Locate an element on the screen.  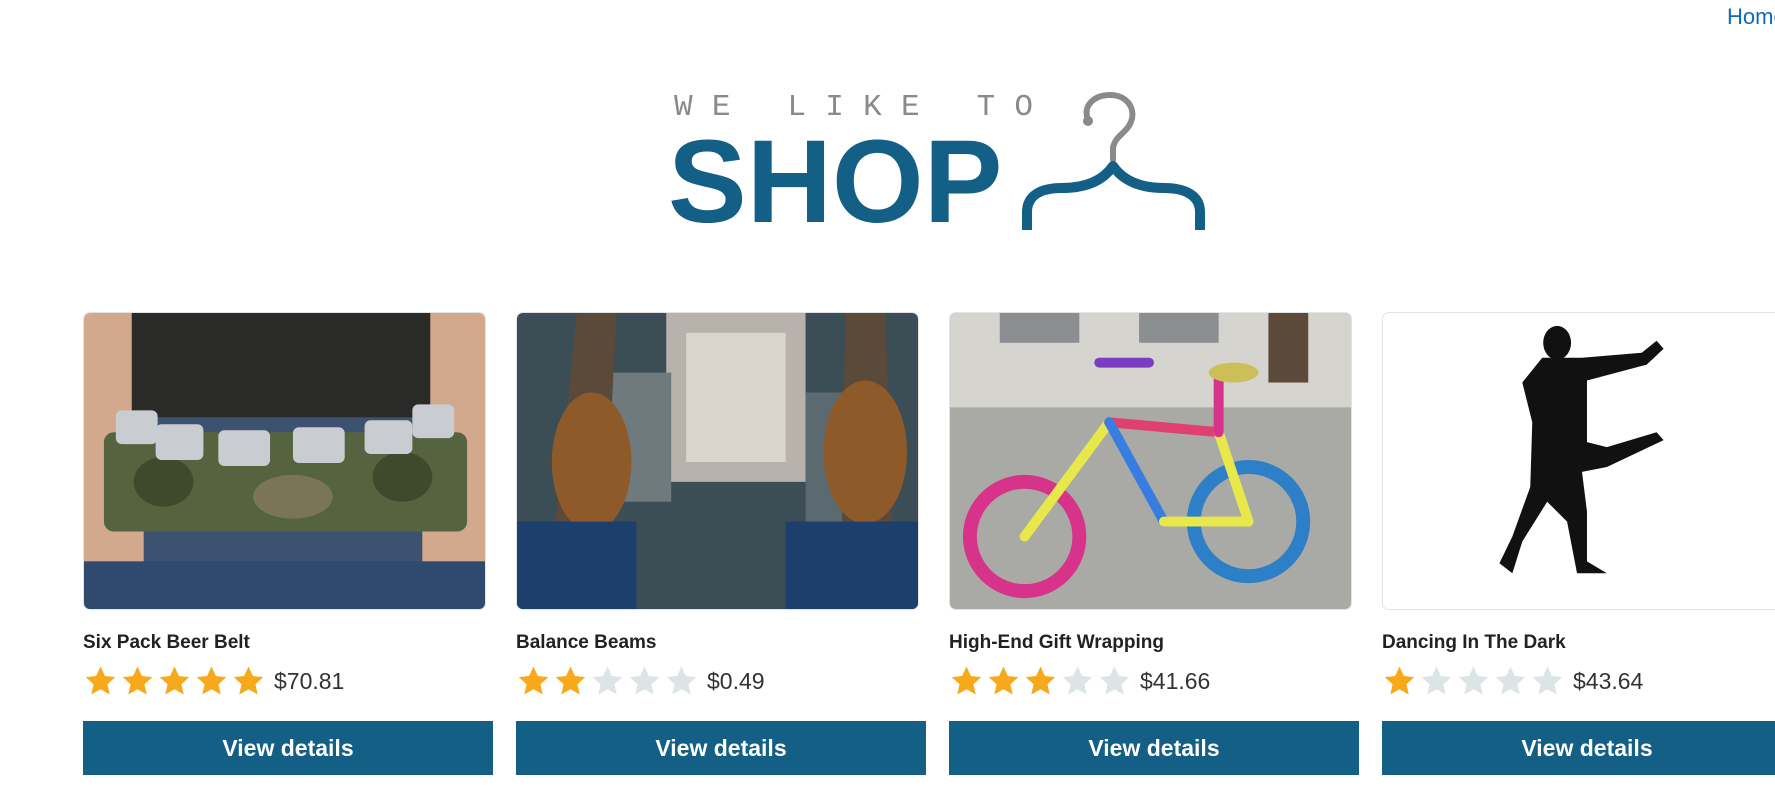
product-rating: $43.64 is located at coordinates (1512, 681).